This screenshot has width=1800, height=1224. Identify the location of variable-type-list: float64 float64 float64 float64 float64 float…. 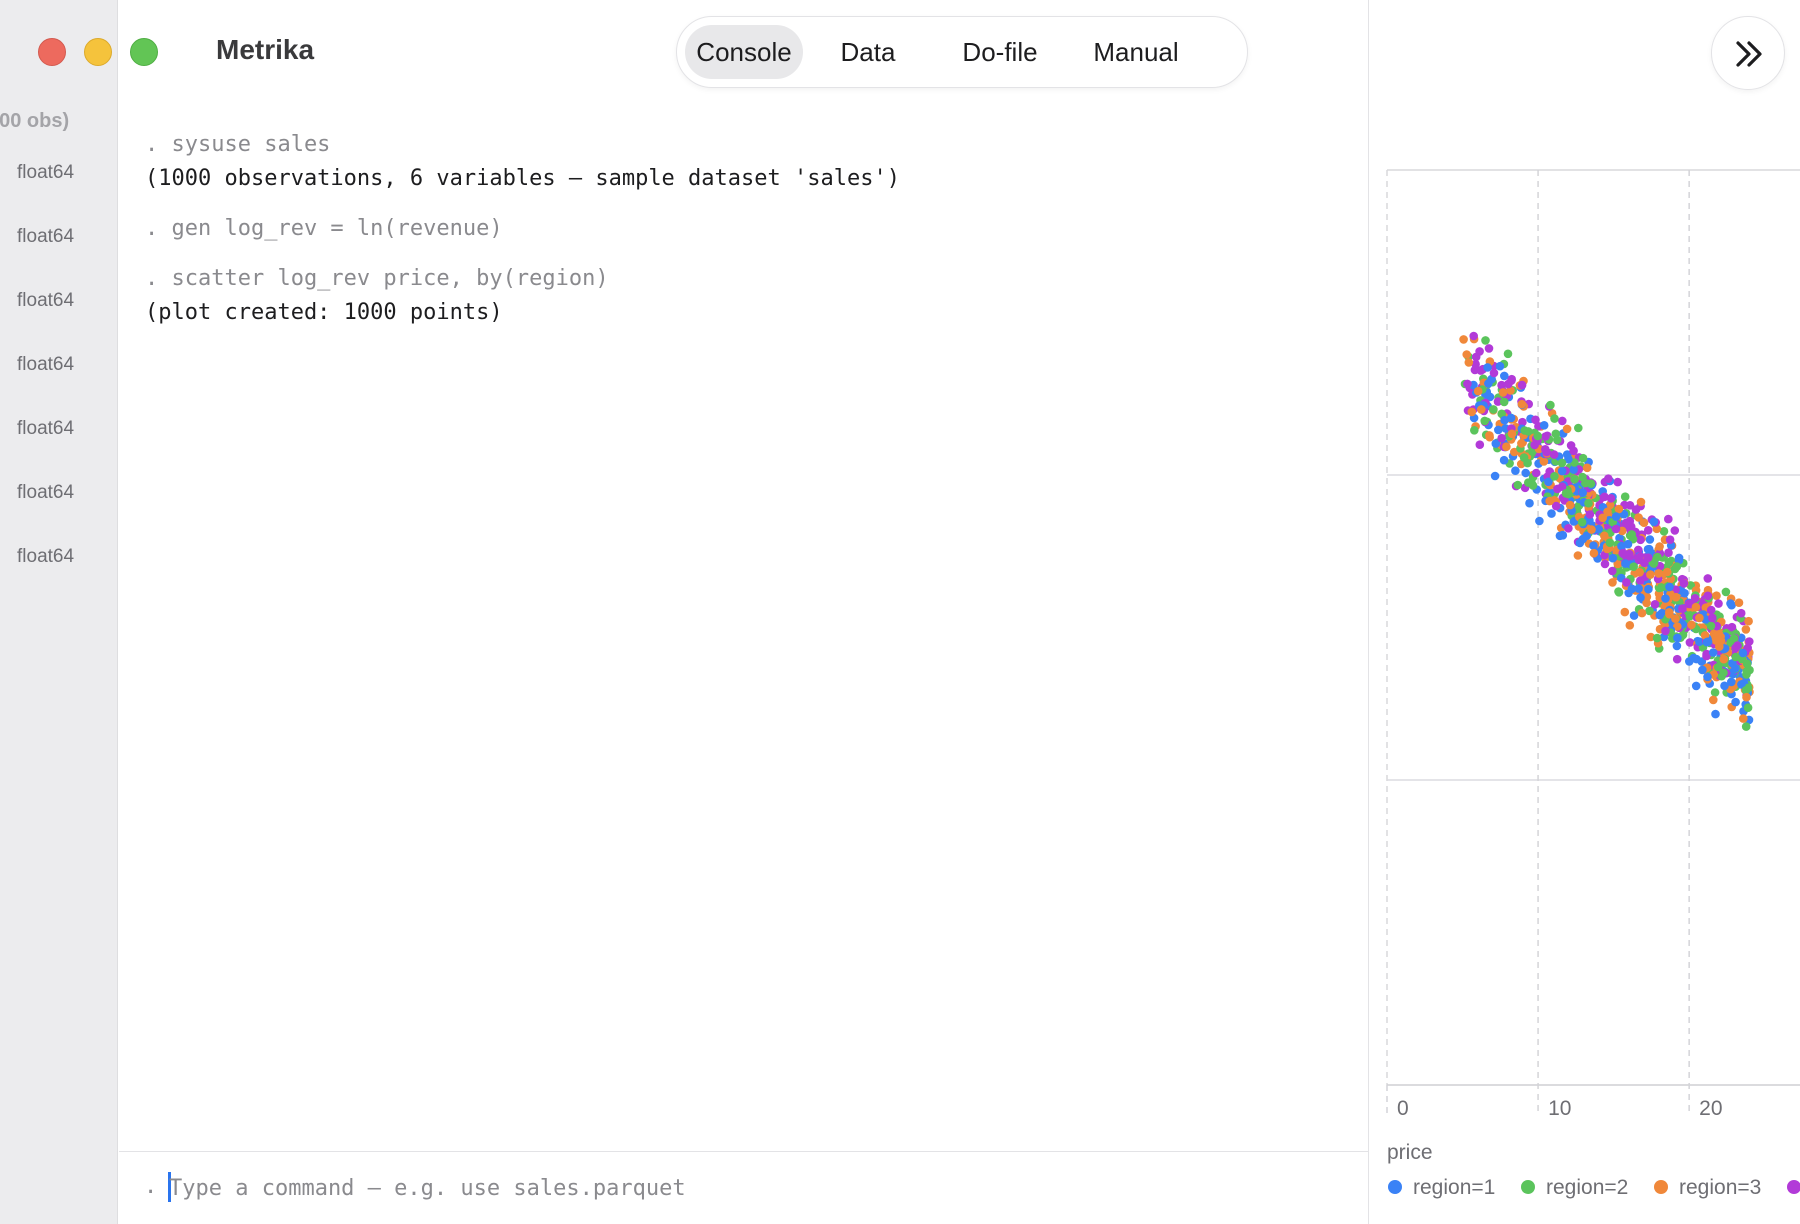
(45, 386).